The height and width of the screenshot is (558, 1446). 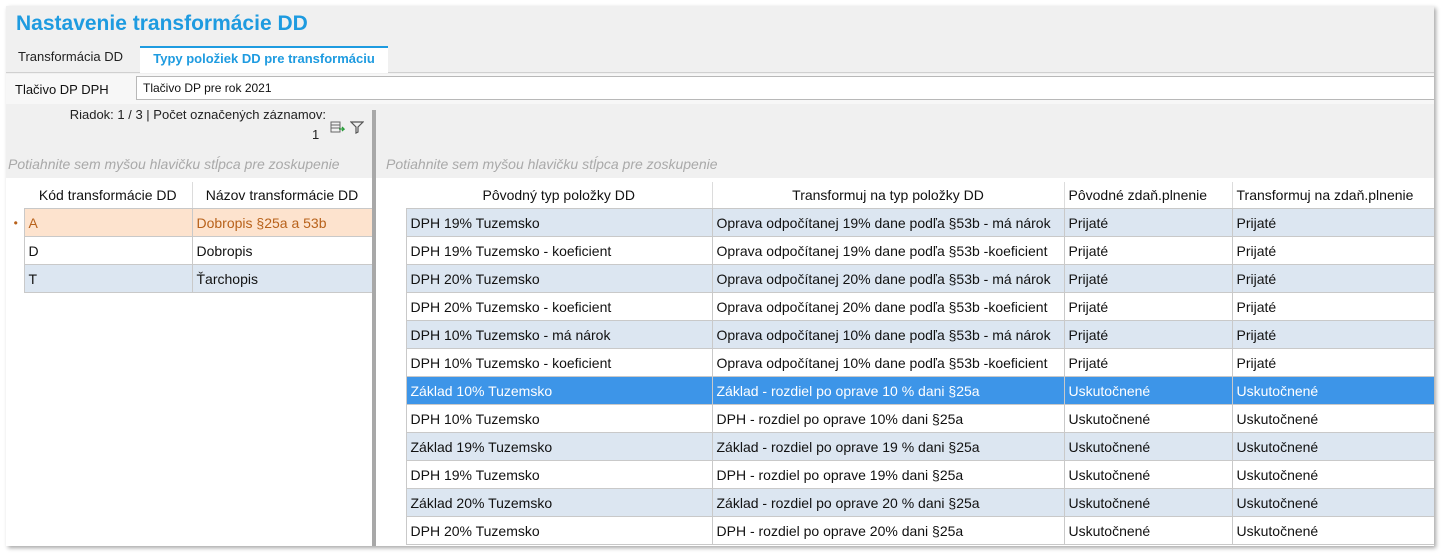 What do you see at coordinates (905, 128) in the screenshot?
I see `right-status-bar` at bounding box center [905, 128].